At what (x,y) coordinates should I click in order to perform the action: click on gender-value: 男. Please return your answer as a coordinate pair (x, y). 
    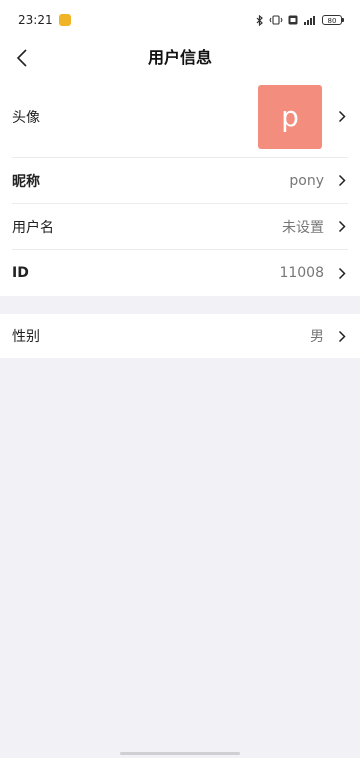
    Looking at the image, I should click on (317, 337).